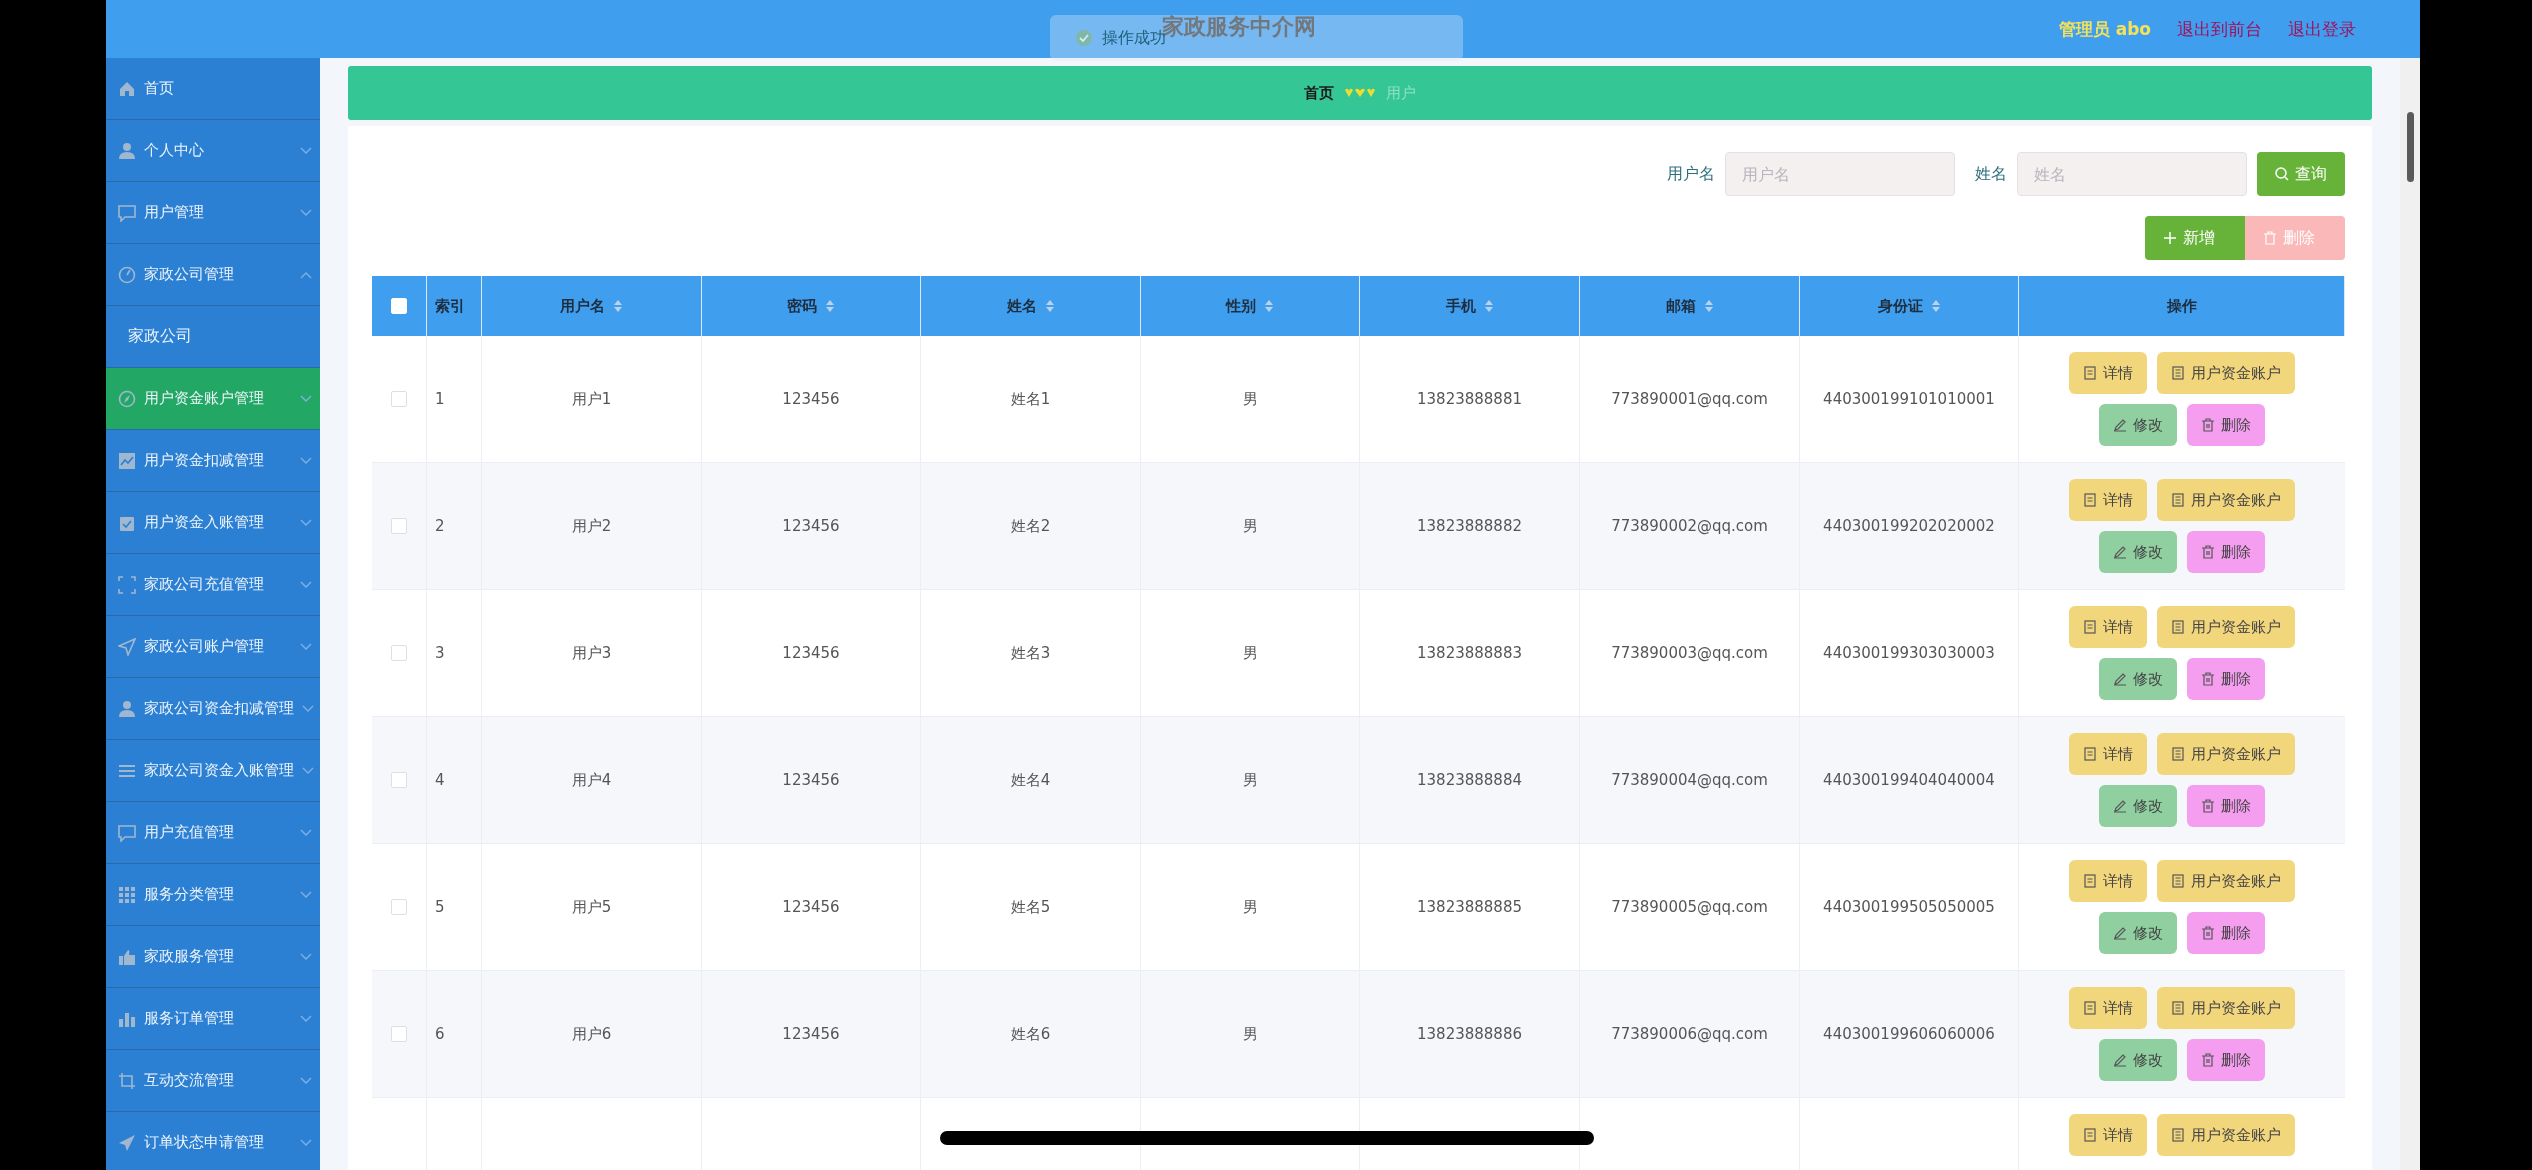 The width and height of the screenshot is (2532, 1170). What do you see at coordinates (2322, 29) in the screenshot?
I see `header-link: 退出登录` at bounding box center [2322, 29].